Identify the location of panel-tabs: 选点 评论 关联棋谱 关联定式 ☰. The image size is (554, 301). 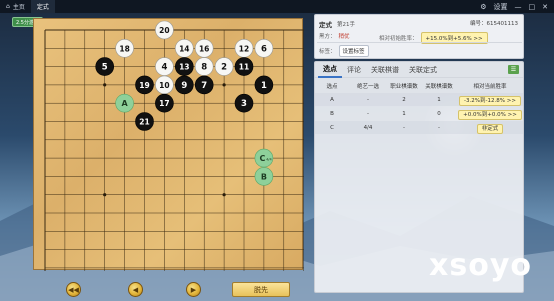
(419, 70).